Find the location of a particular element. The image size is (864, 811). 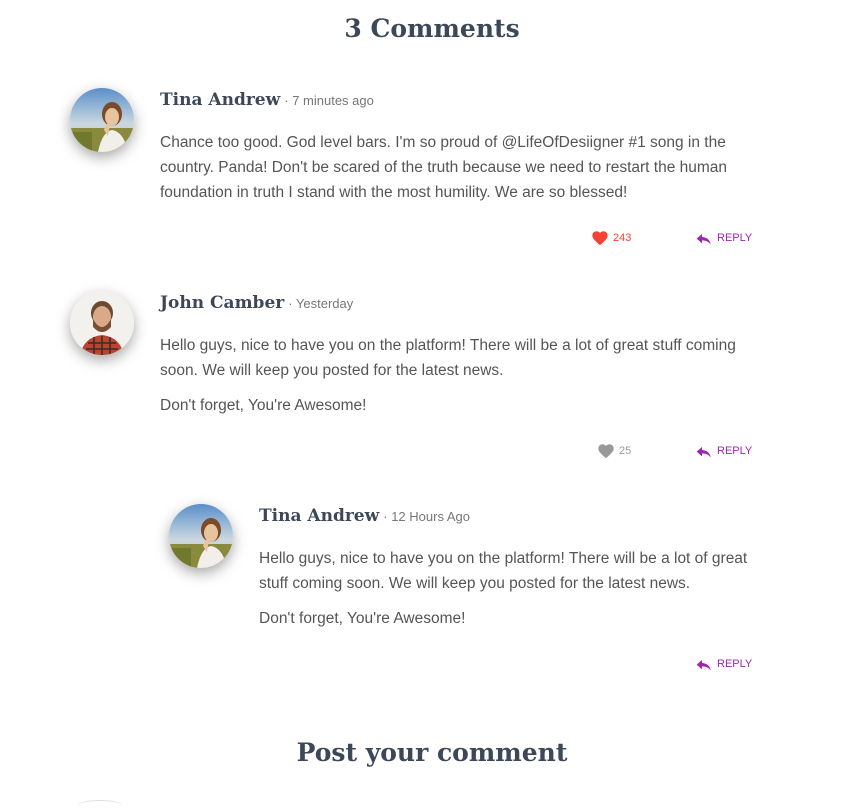

like-count: 243 is located at coordinates (622, 238).